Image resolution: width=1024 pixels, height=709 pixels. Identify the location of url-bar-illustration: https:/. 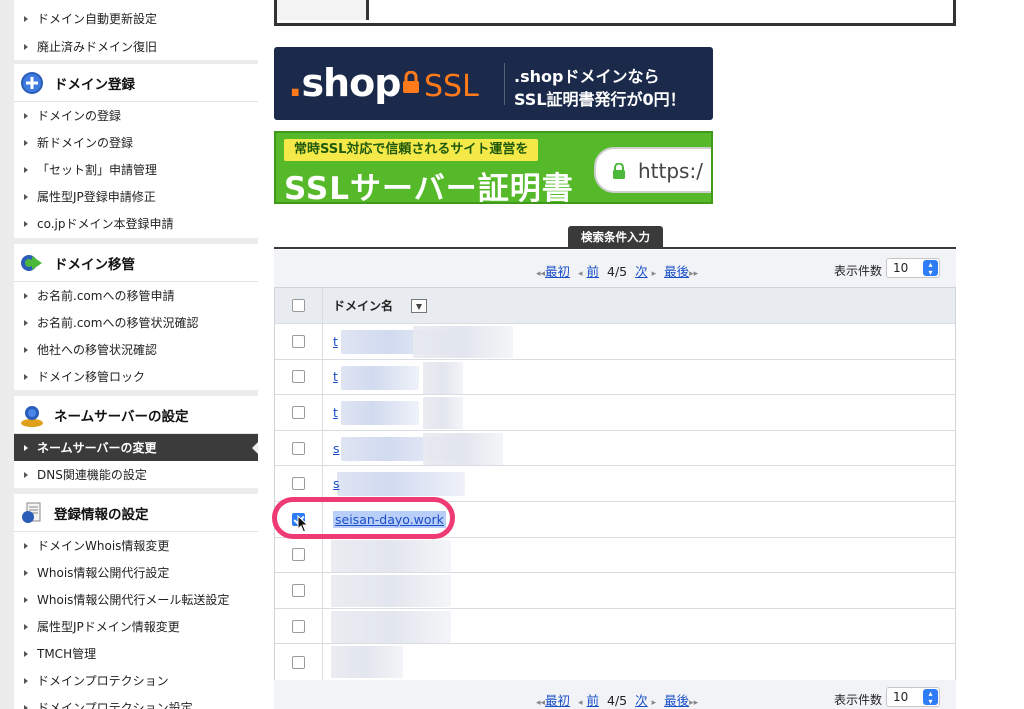
(652, 170).